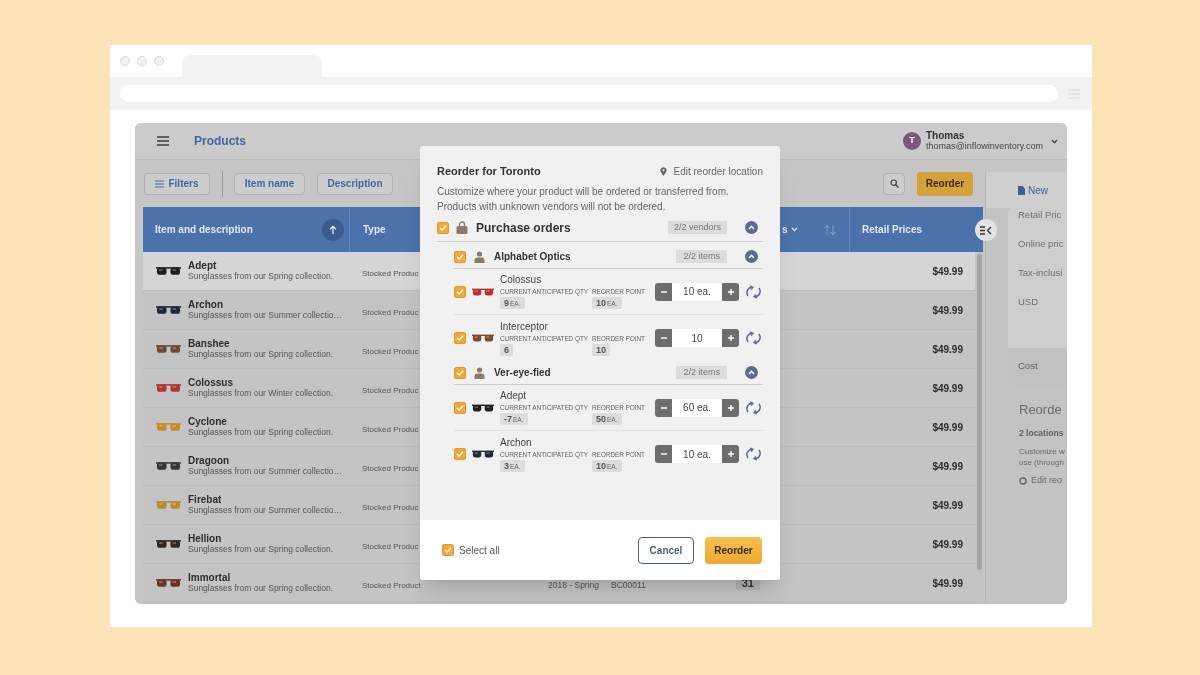 The height and width of the screenshot is (675, 1200). What do you see at coordinates (523, 228) in the screenshot?
I see `group-title: Purchase orders` at bounding box center [523, 228].